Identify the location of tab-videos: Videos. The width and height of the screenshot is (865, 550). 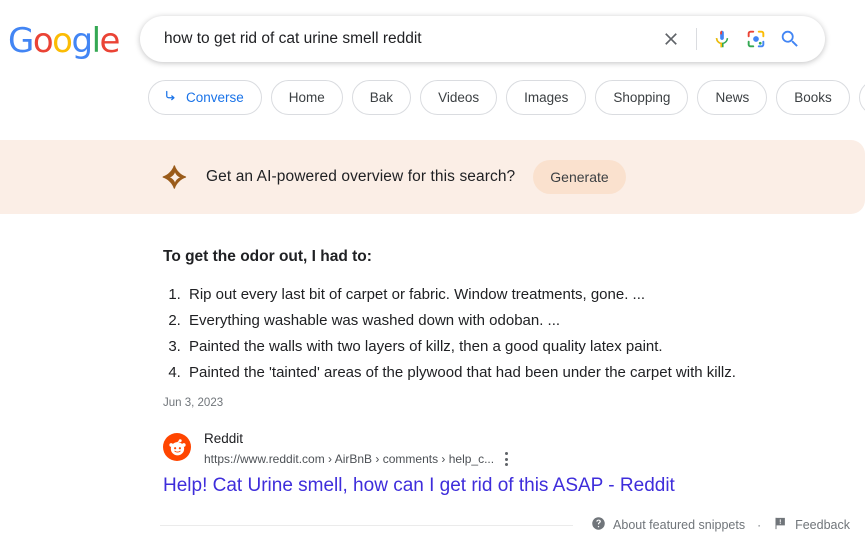
(459, 97).